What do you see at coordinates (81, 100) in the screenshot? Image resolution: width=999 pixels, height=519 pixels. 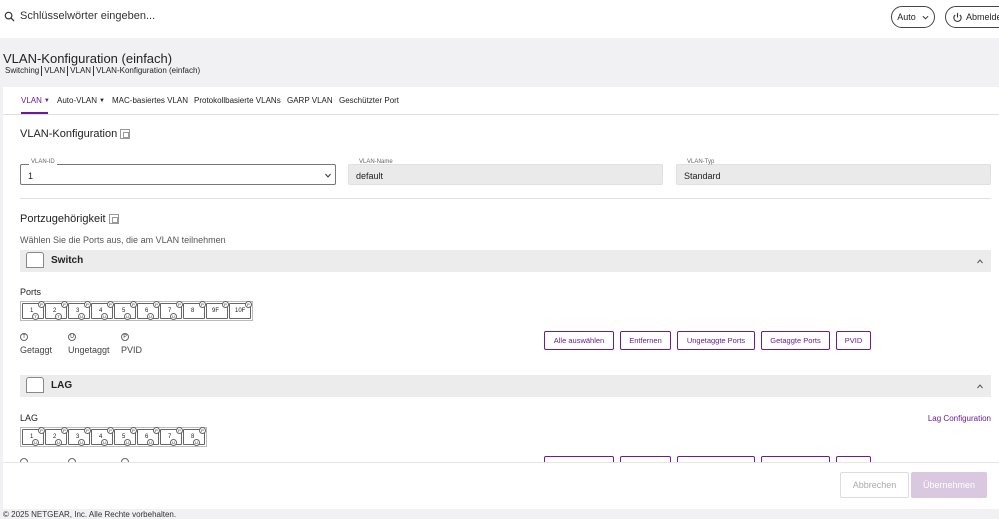 I see `tab-auto-vlan: Auto-VLAN ▼` at bounding box center [81, 100].